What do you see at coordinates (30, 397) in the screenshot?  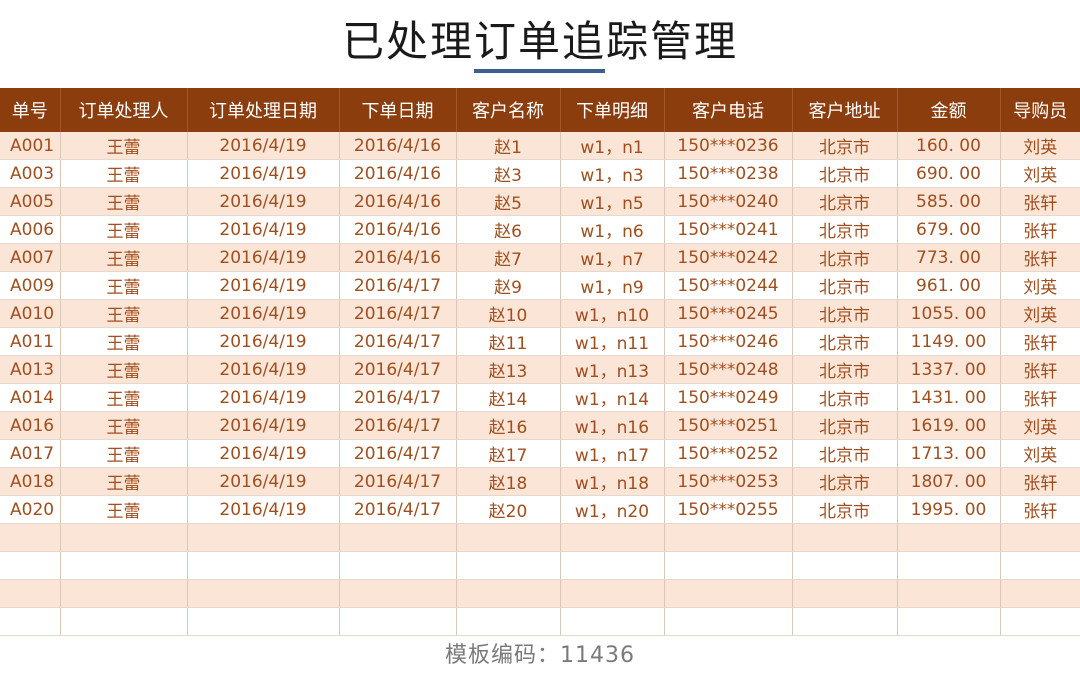 I see `table-cell: A014` at bounding box center [30, 397].